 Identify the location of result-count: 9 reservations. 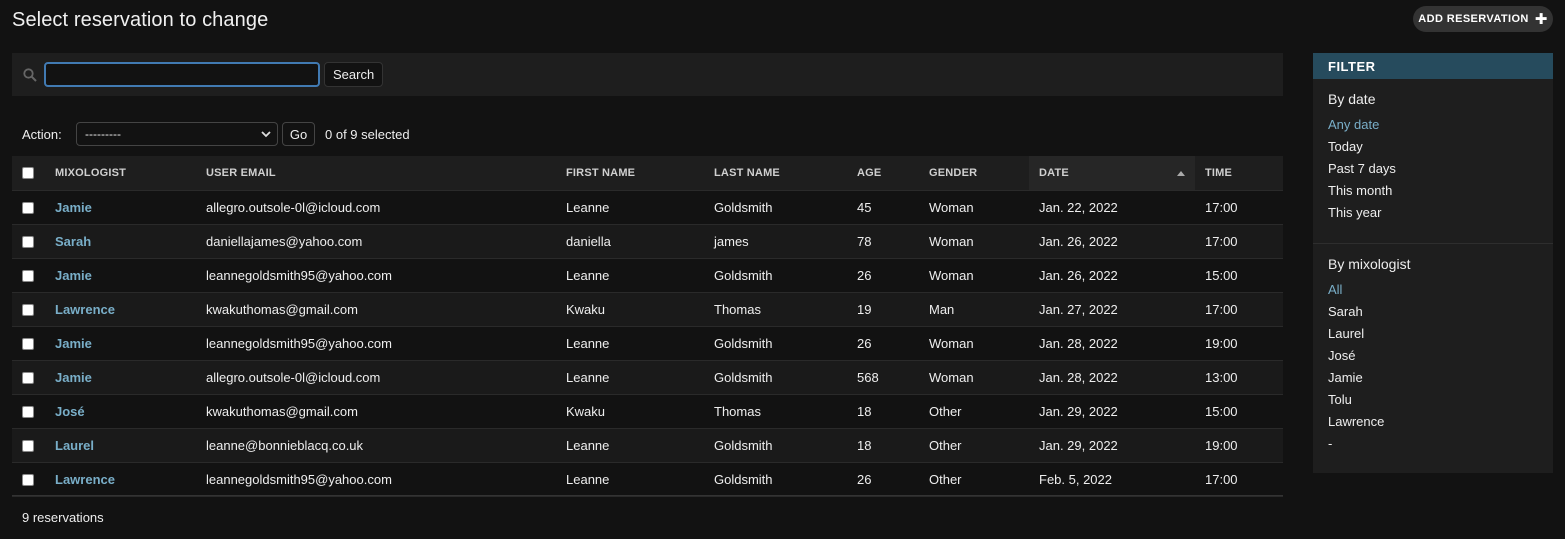
(63, 517).